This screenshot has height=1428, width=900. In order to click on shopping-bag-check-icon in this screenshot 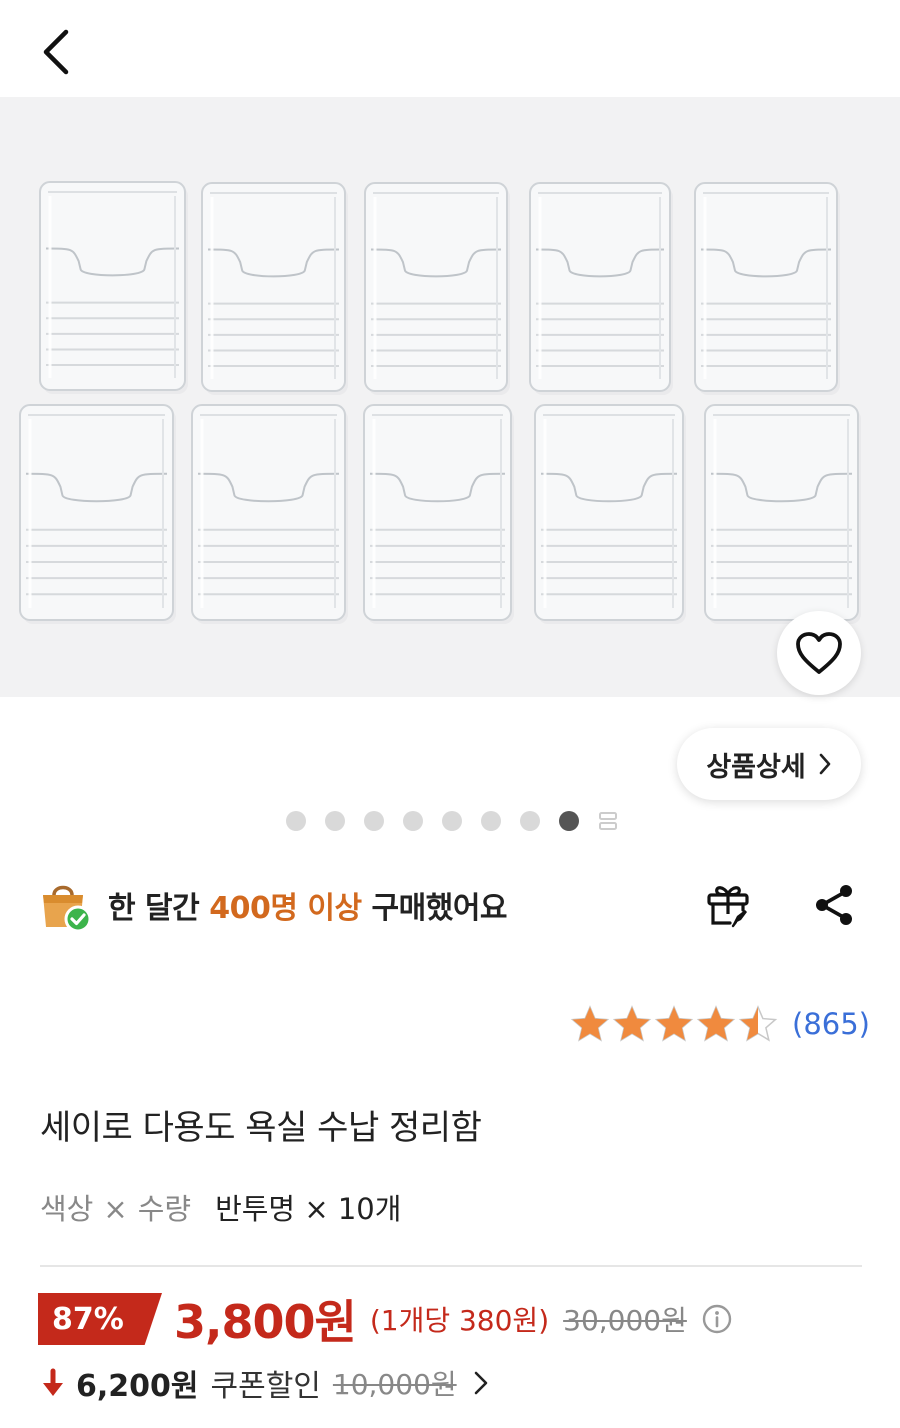, I will do `click(67, 909)`.